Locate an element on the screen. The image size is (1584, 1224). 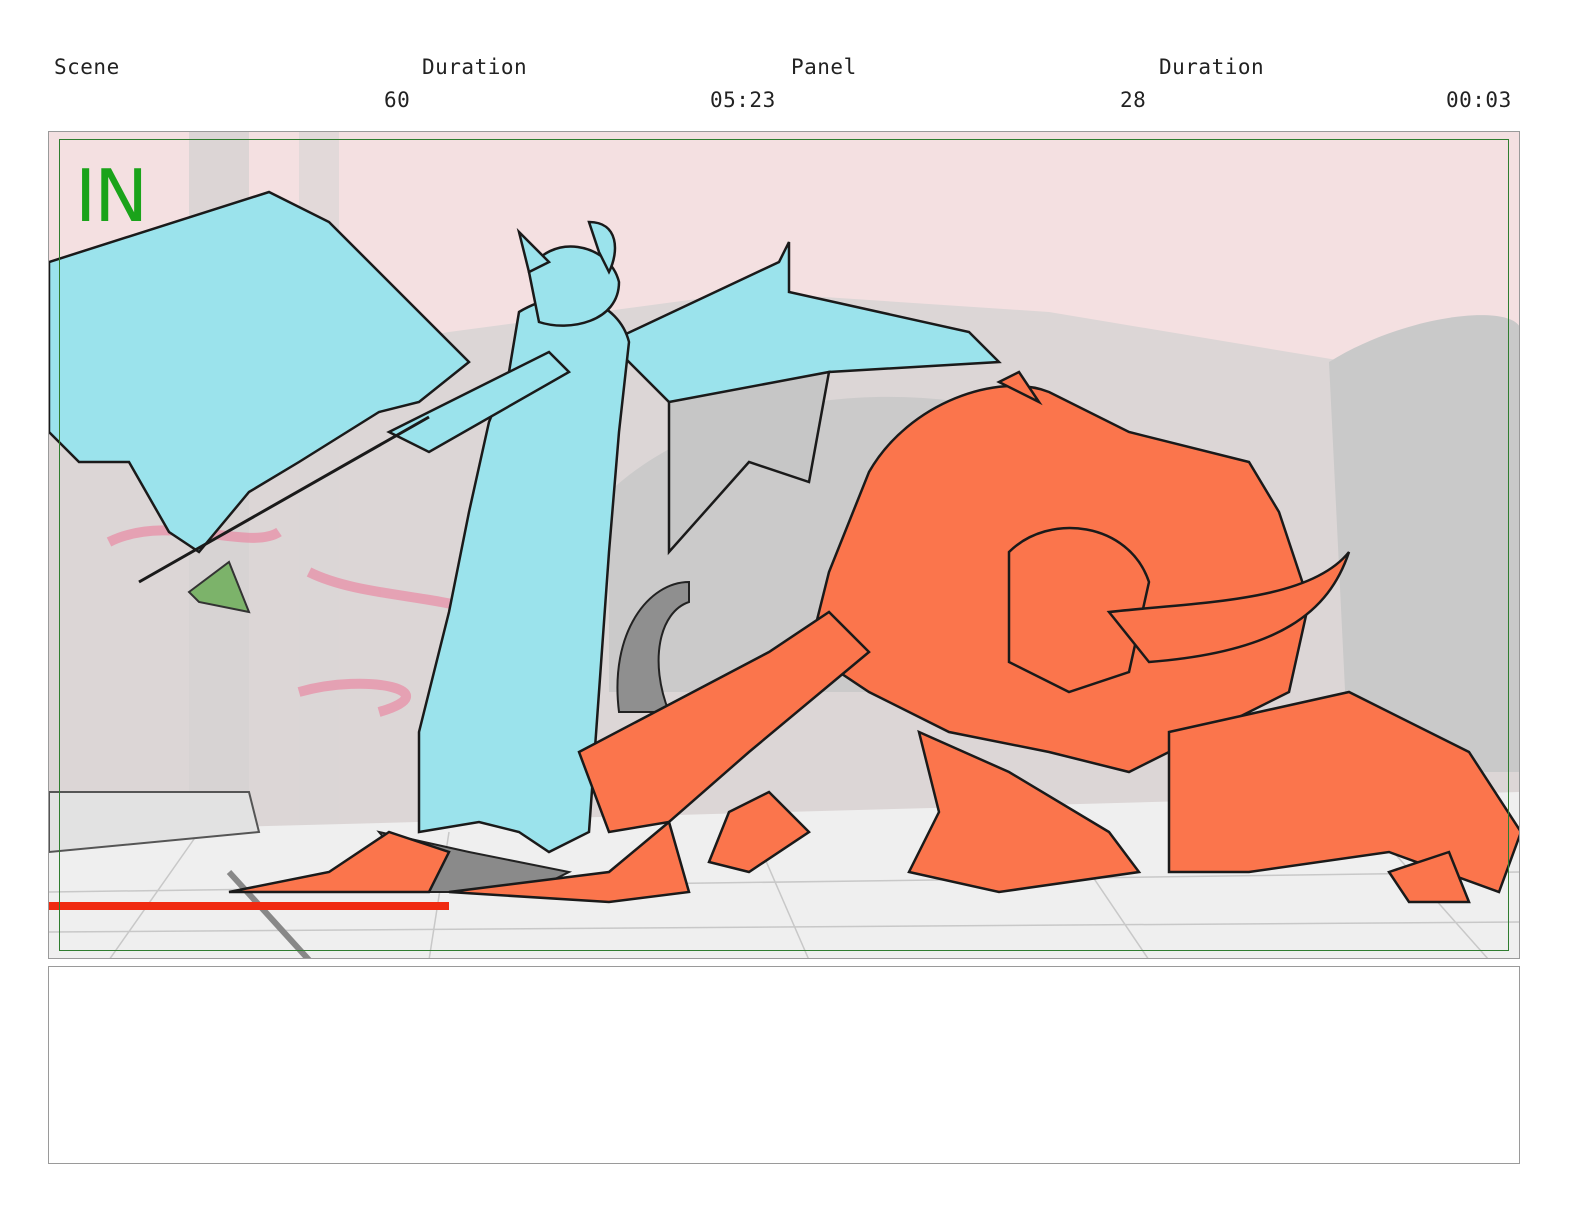
panel-label: Panel is located at coordinates (824, 67).